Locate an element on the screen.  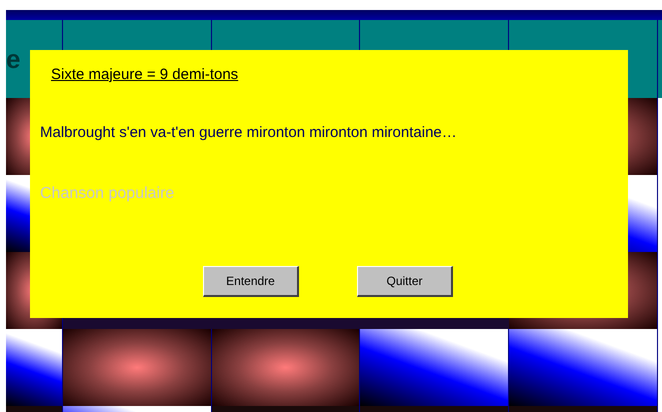
header-label: e is located at coordinates (13, 59).